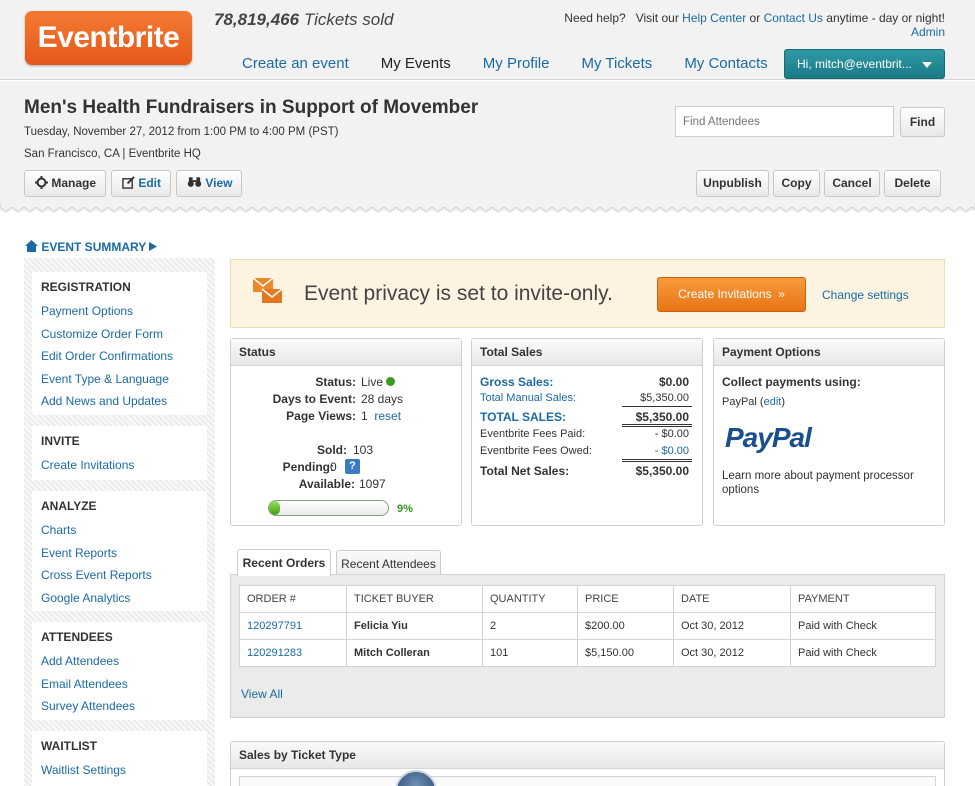 The width and height of the screenshot is (975, 786). What do you see at coordinates (274, 508) in the screenshot?
I see `progress-fill` at bounding box center [274, 508].